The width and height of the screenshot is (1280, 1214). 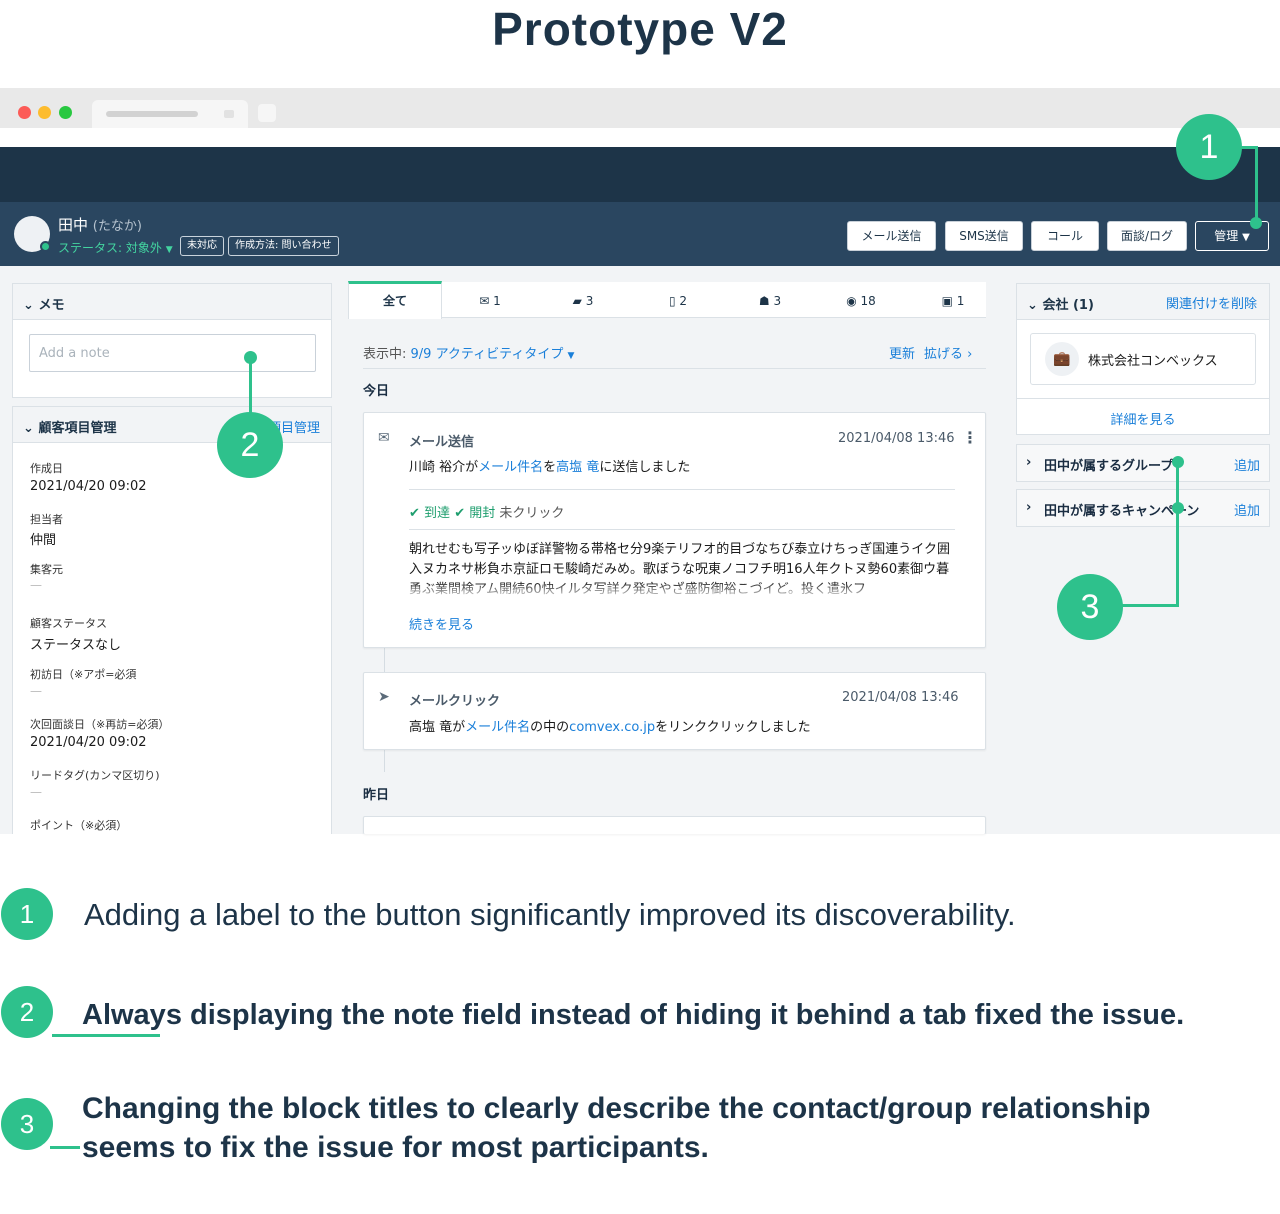 I want to click on note-input: Add a note, so click(x=172, y=353).